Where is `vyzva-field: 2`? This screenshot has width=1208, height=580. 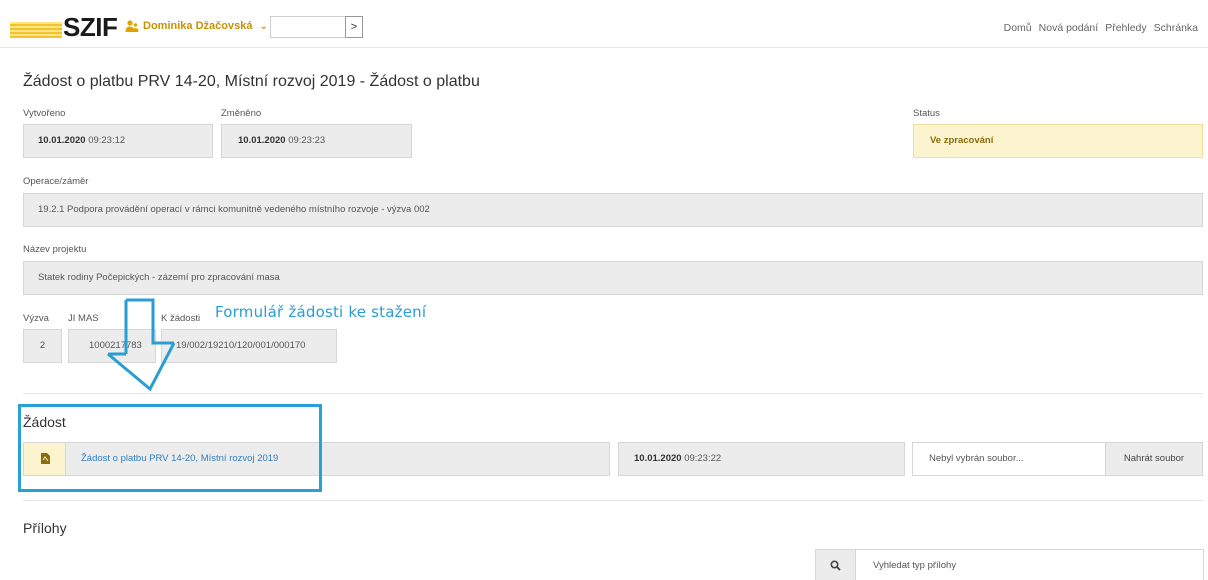 vyzva-field: 2 is located at coordinates (42, 346).